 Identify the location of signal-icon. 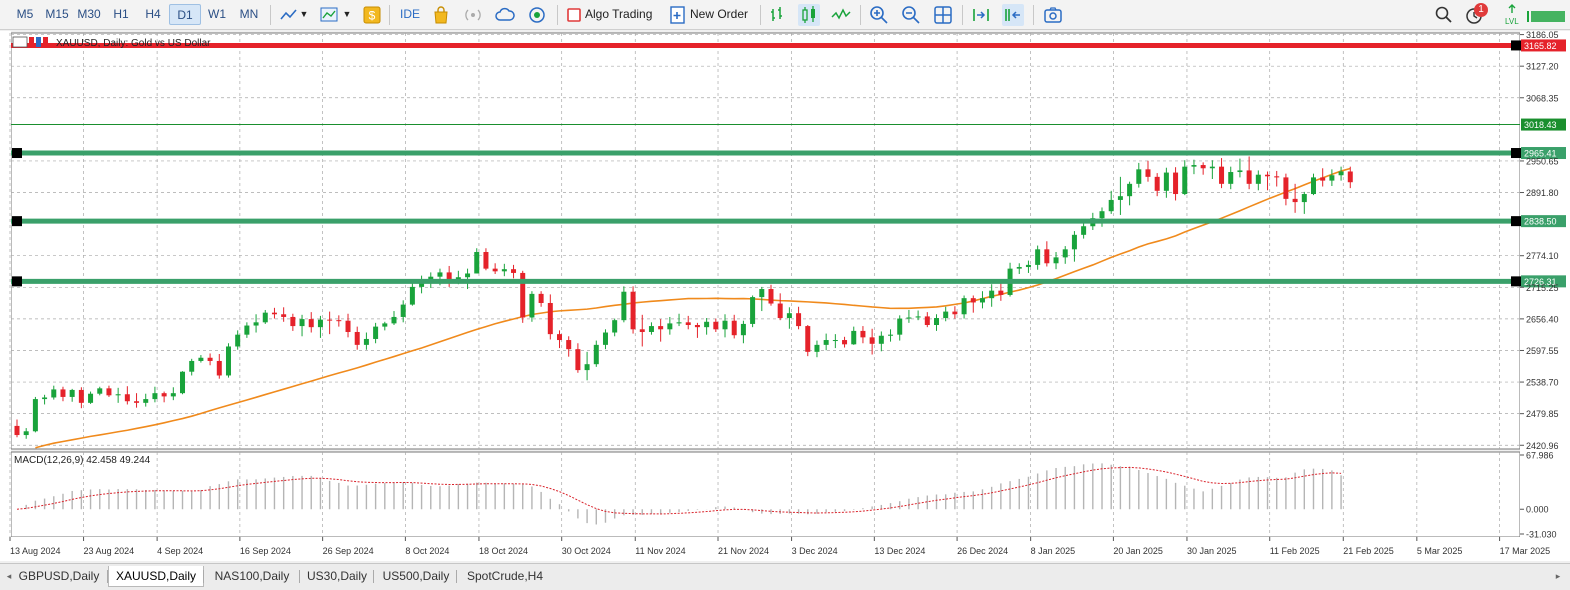
(473, 15).